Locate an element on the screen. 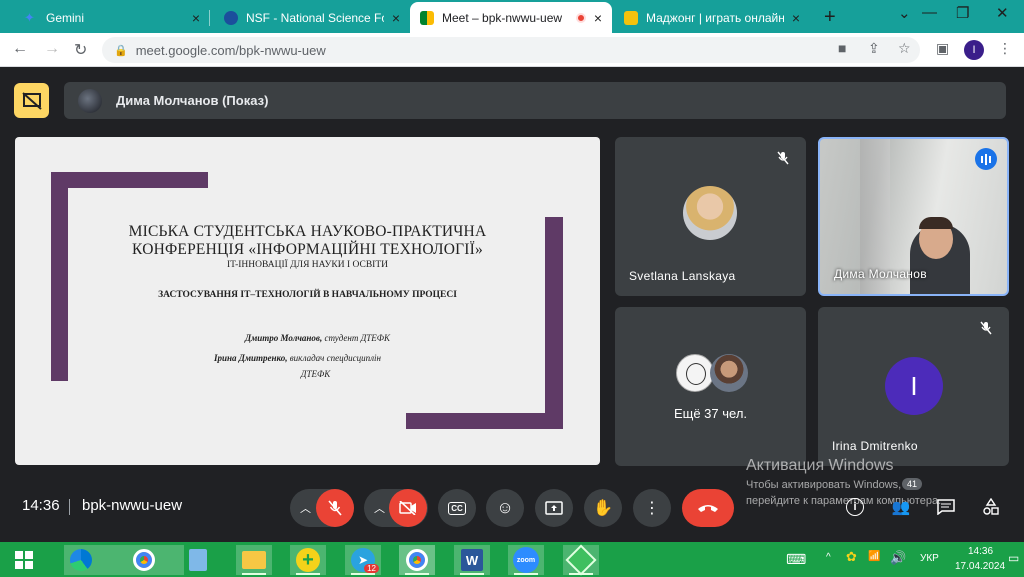  chrome-icon is located at coordinates (144, 560).